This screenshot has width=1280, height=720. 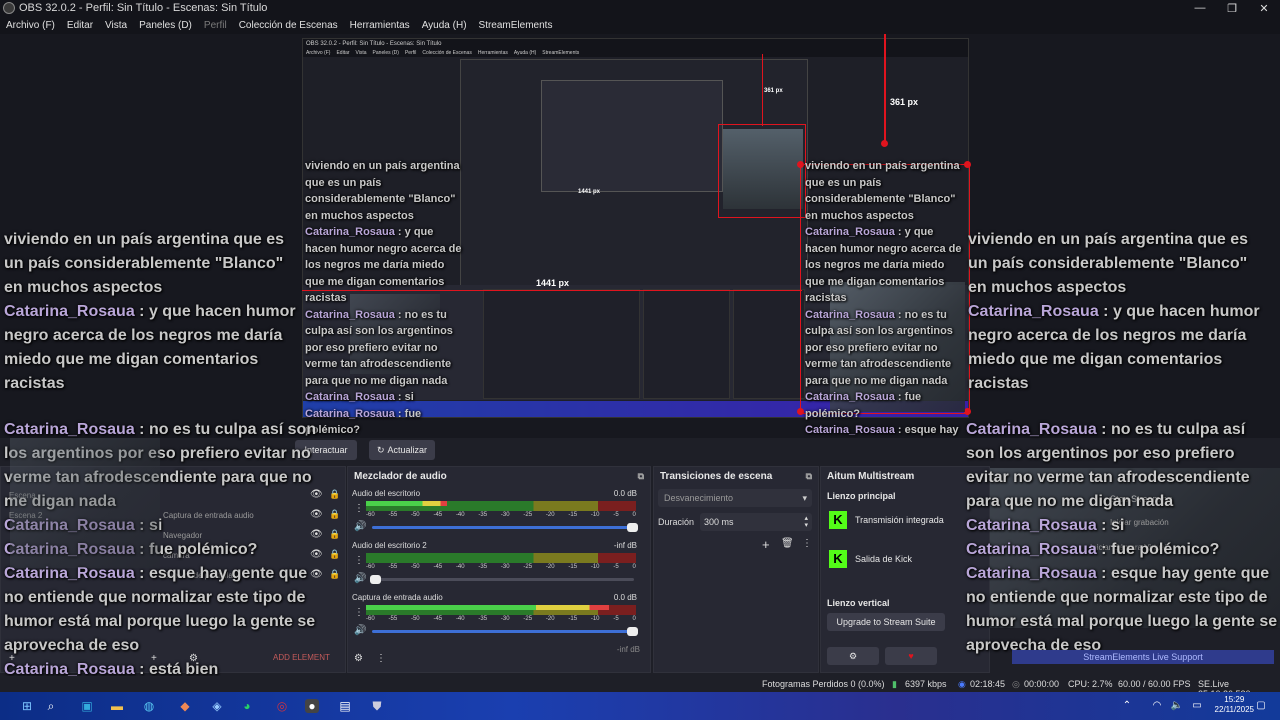 I want to click on chevron-down-icon: ▾, so click(x=804, y=497).